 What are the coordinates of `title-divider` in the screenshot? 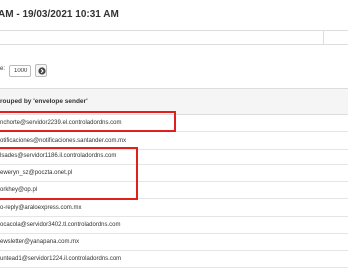 It's located at (174, 30).